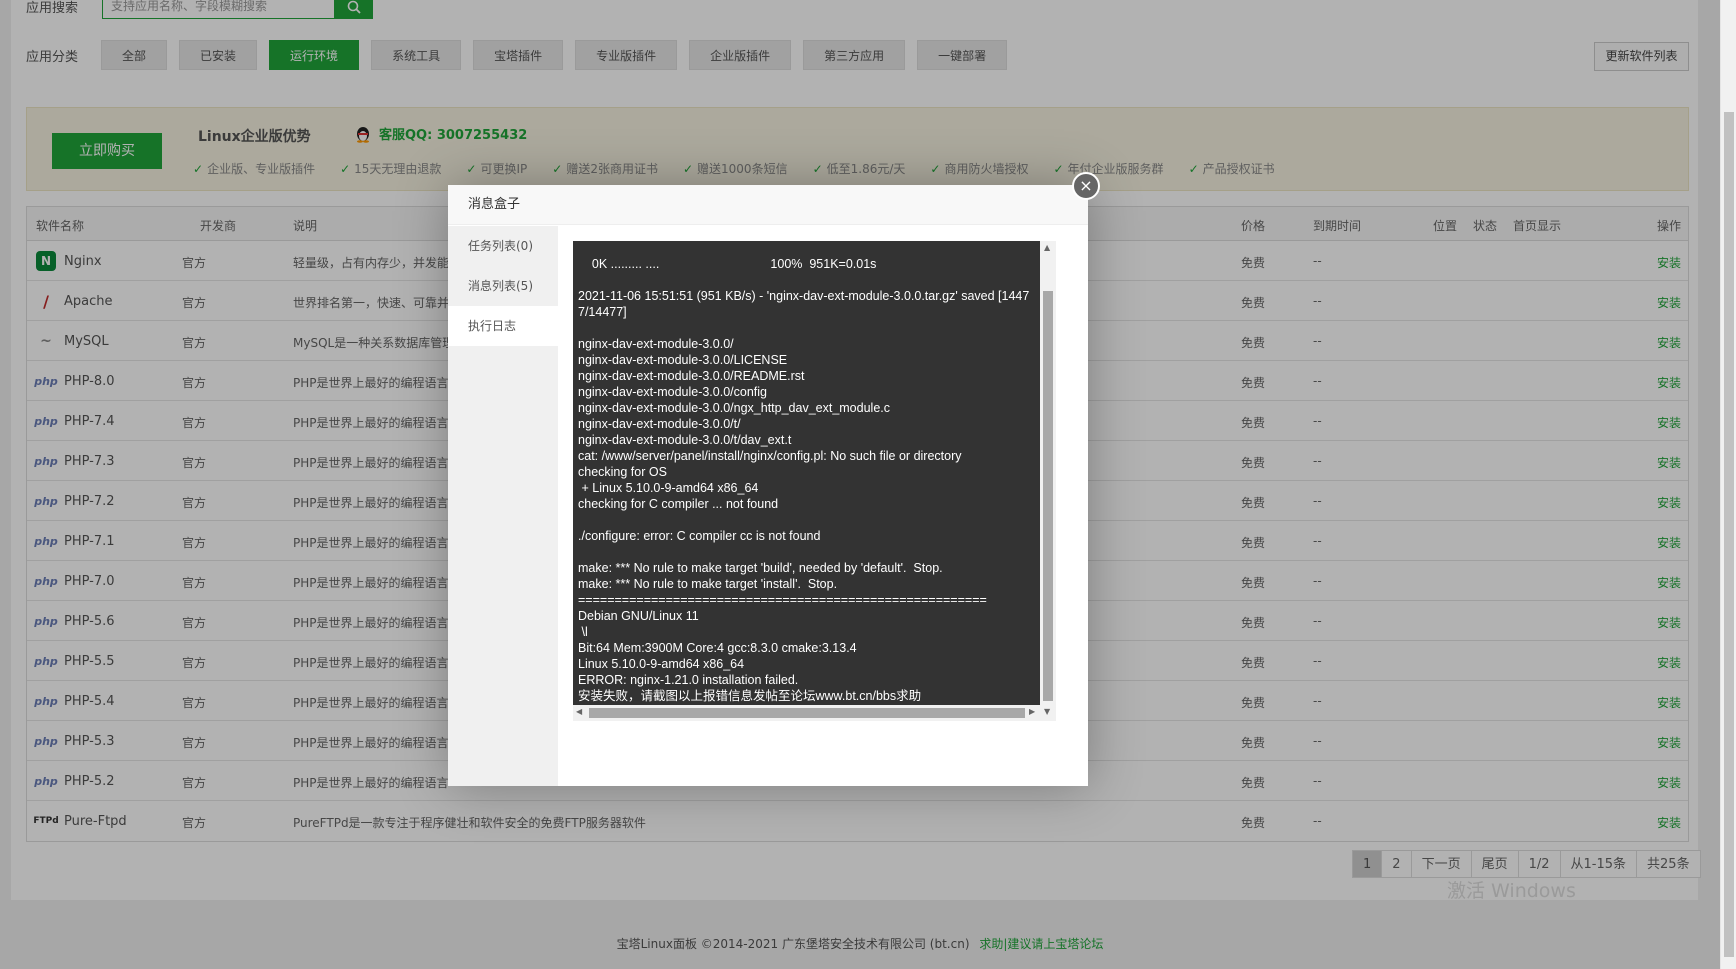  I want to click on console-horizontal-thumb, so click(807, 713).